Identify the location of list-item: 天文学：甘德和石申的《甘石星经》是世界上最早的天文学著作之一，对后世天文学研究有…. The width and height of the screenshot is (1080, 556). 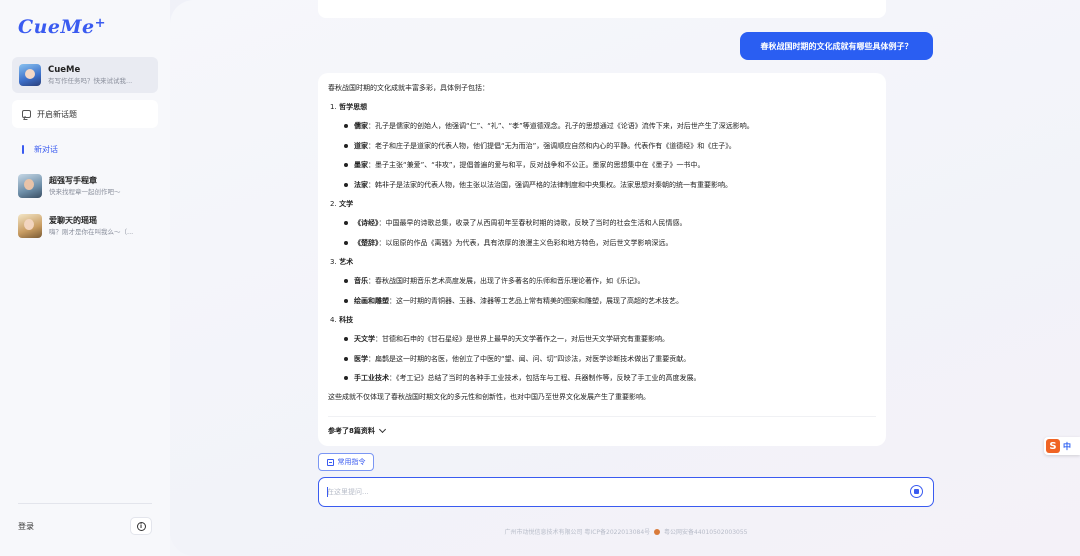
(615, 339).